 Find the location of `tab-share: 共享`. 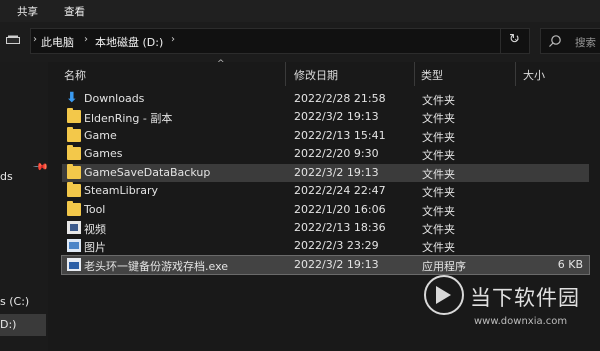

tab-share: 共享 is located at coordinates (27, 11).